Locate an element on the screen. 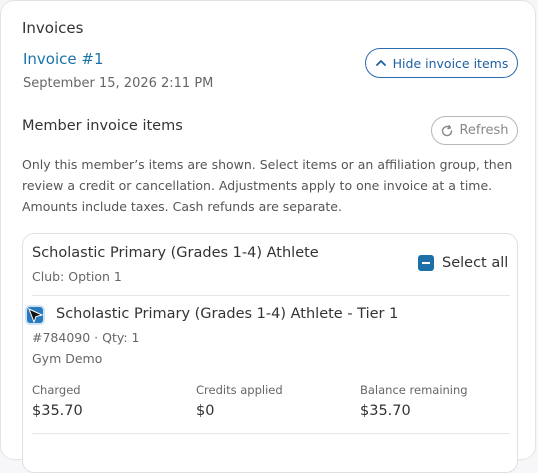  invoice-link: Invoice #1 is located at coordinates (63, 59).